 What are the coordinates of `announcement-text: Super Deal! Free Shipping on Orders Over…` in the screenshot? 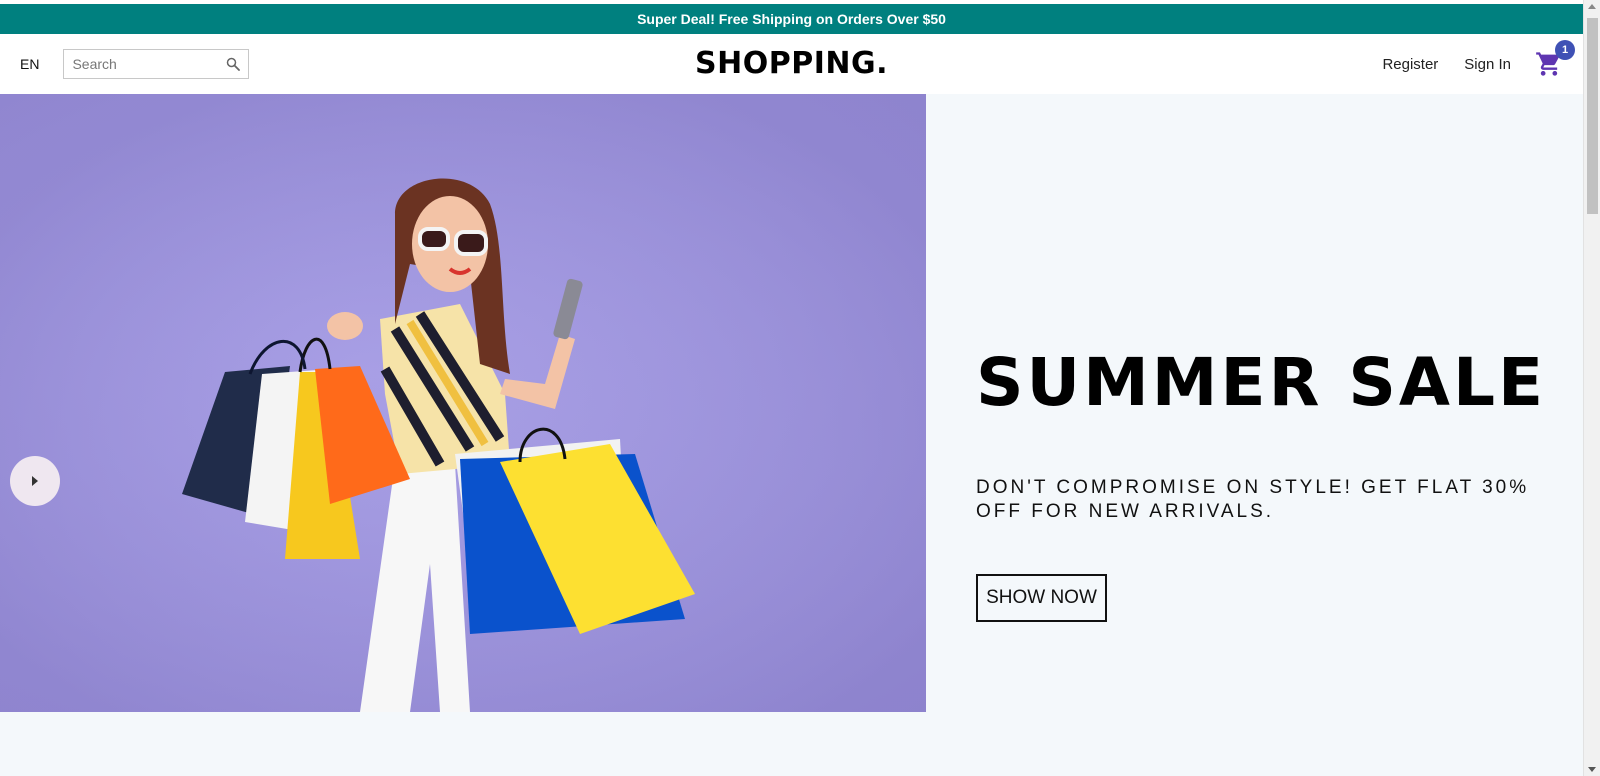 It's located at (791, 19).